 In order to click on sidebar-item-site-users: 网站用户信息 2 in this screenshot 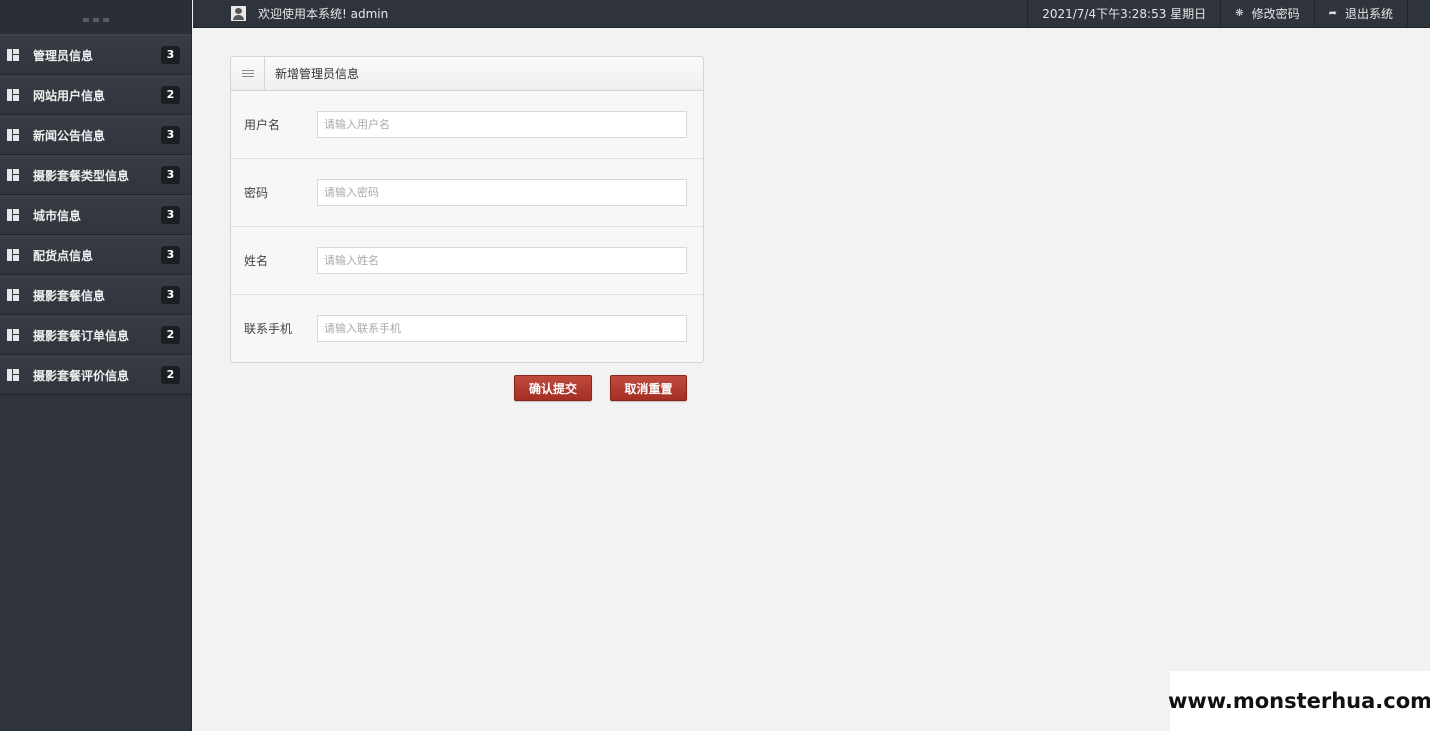, I will do `click(95, 95)`.